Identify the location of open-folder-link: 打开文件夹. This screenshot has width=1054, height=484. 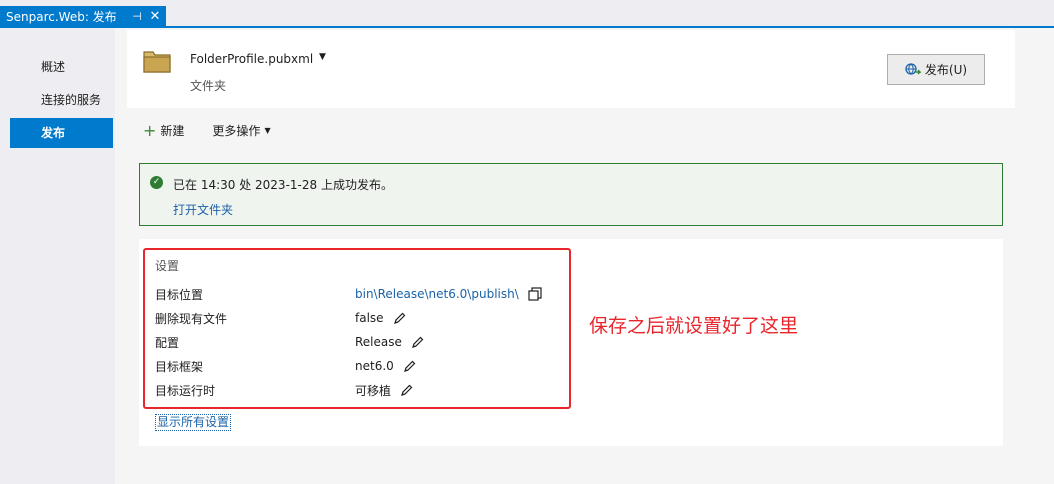
(203, 209).